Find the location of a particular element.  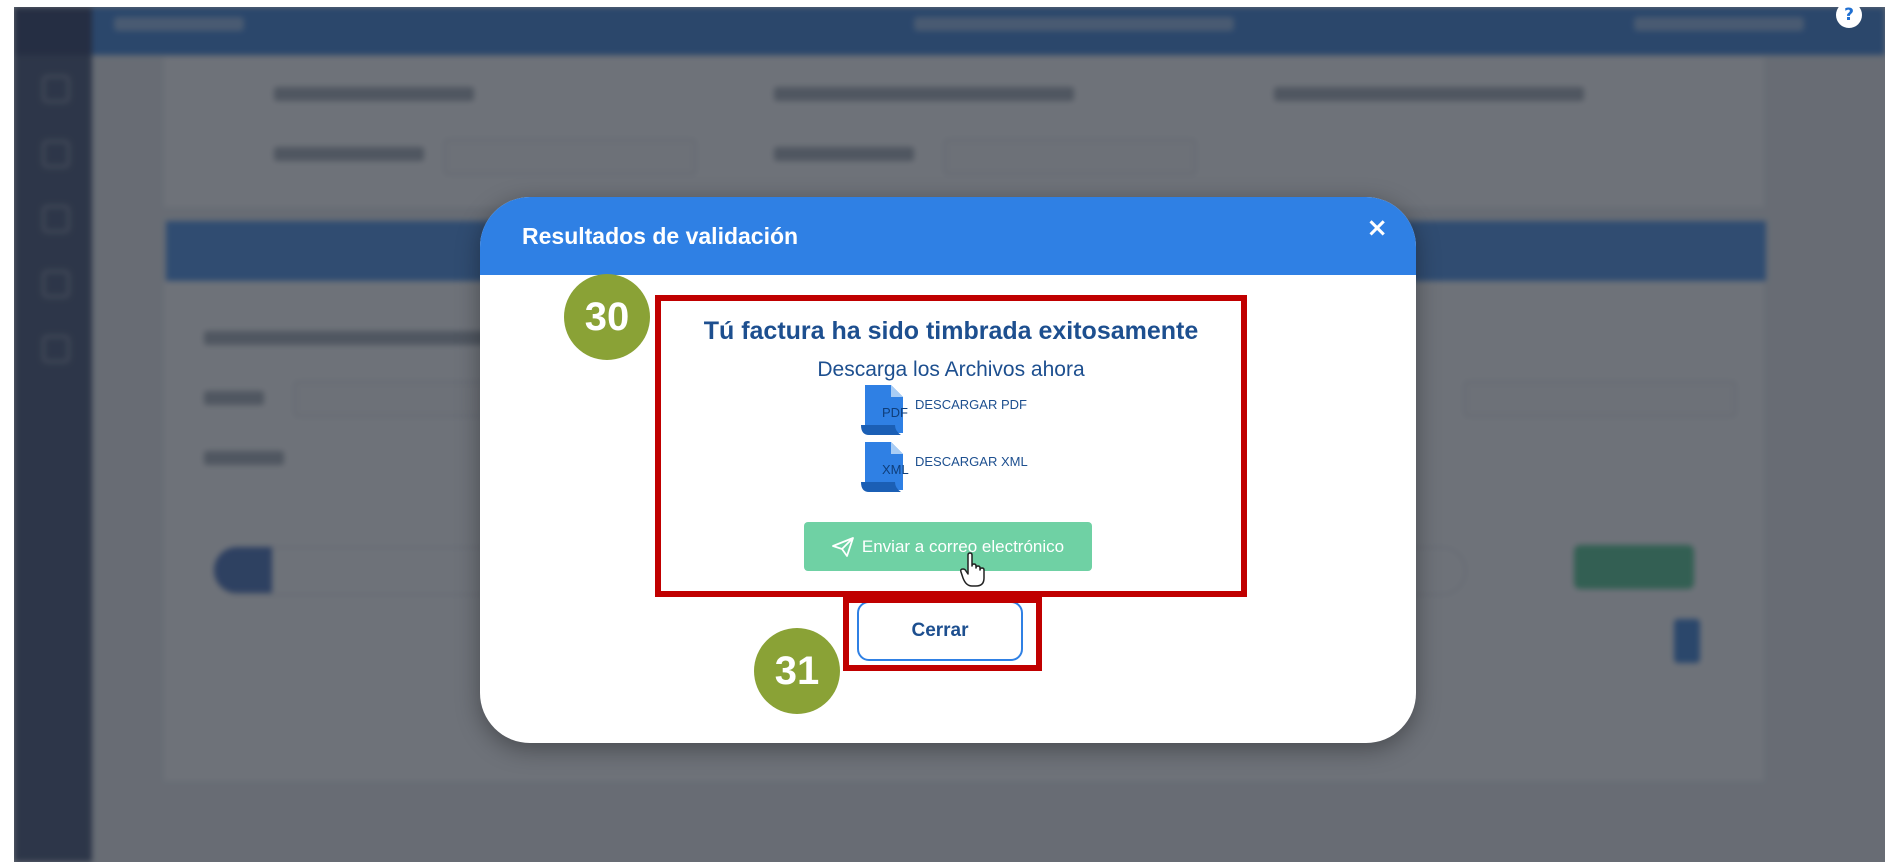

help-icon: ? is located at coordinates (1849, 15).